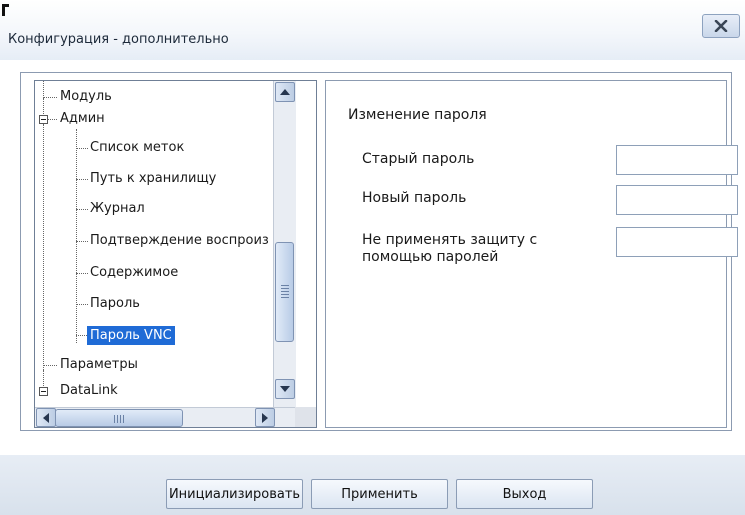  What do you see at coordinates (677, 242) in the screenshot?
I see `disable-password-protection-input` at bounding box center [677, 242].